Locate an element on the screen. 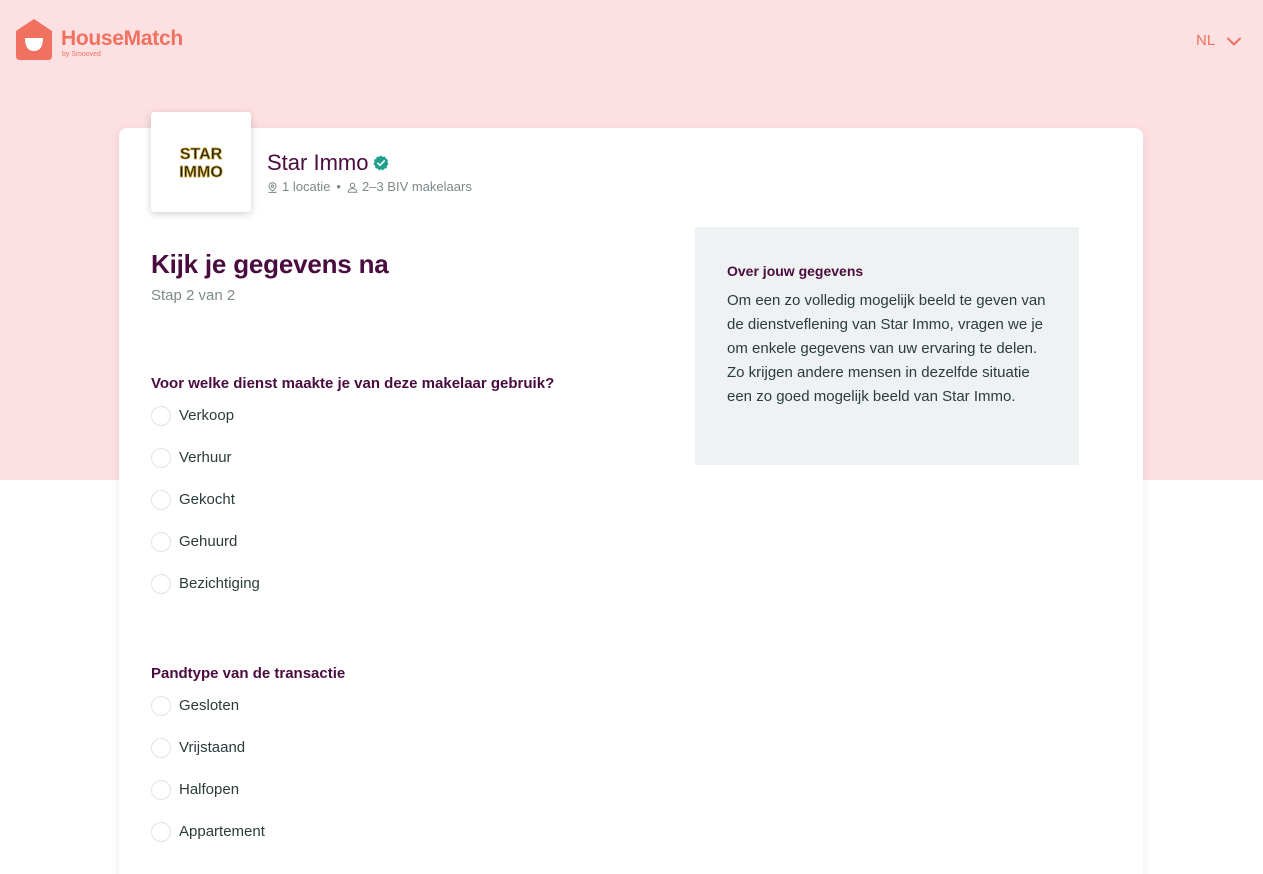 This screenshot has height=874, width=1263. chevron-down-icon is located at coordinates (1234, 41).